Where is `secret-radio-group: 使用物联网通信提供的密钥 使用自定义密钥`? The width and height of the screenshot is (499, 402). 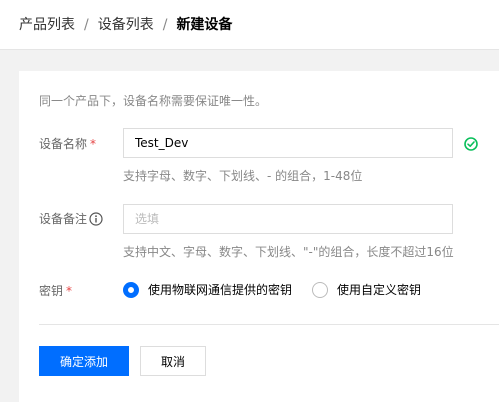 secret-radio-group: 使用物联网通信提供的密钥 使用自定义密钥 is located at coordinates (282, 290).